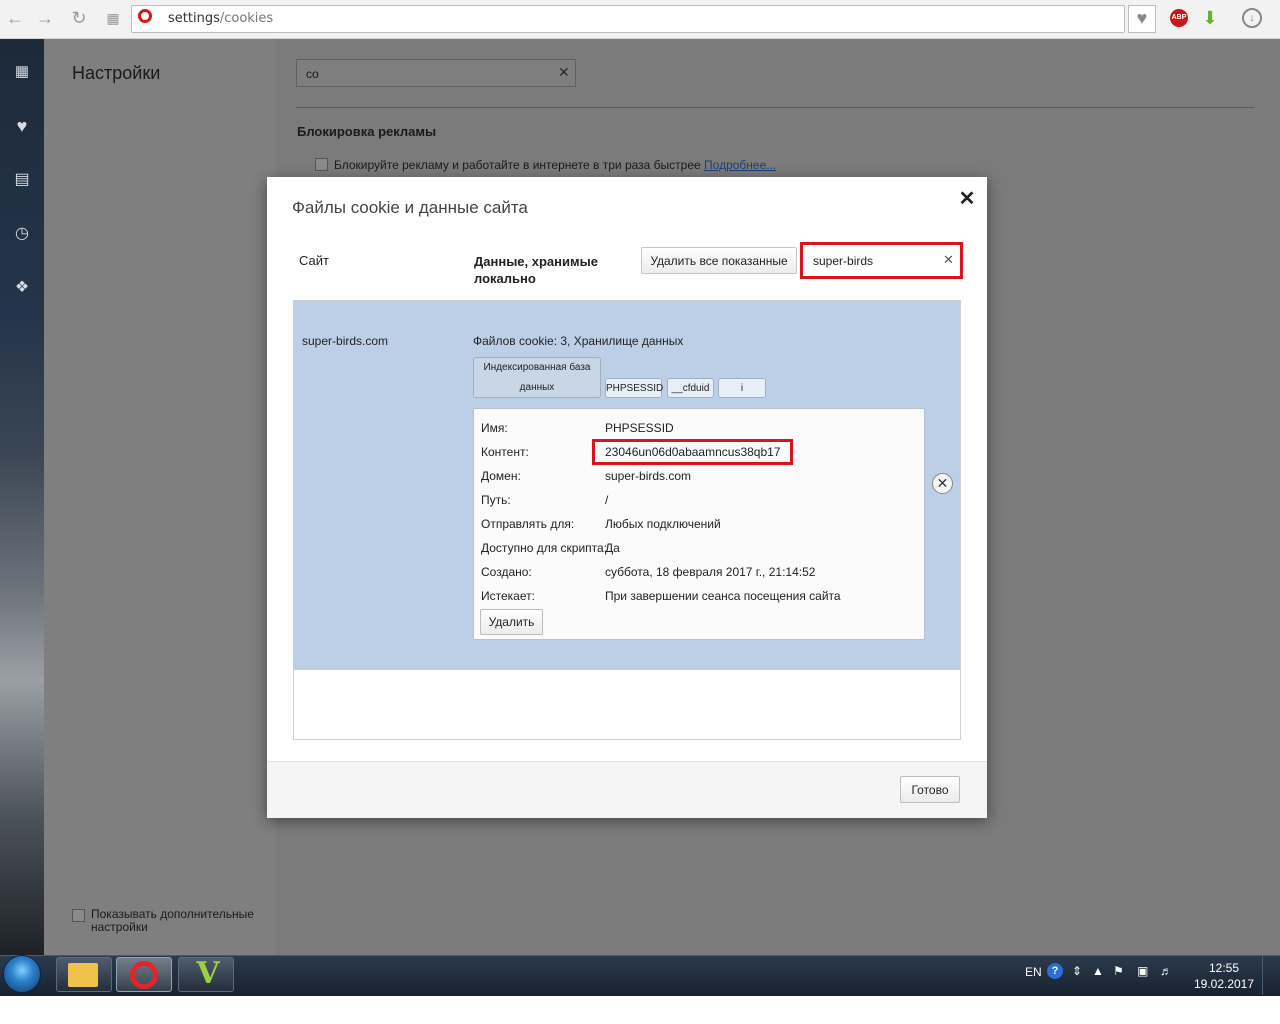 This screenshot has width=1280, height=1024. I want to click on cookie-search-value: super-birds, so click(843, 261).